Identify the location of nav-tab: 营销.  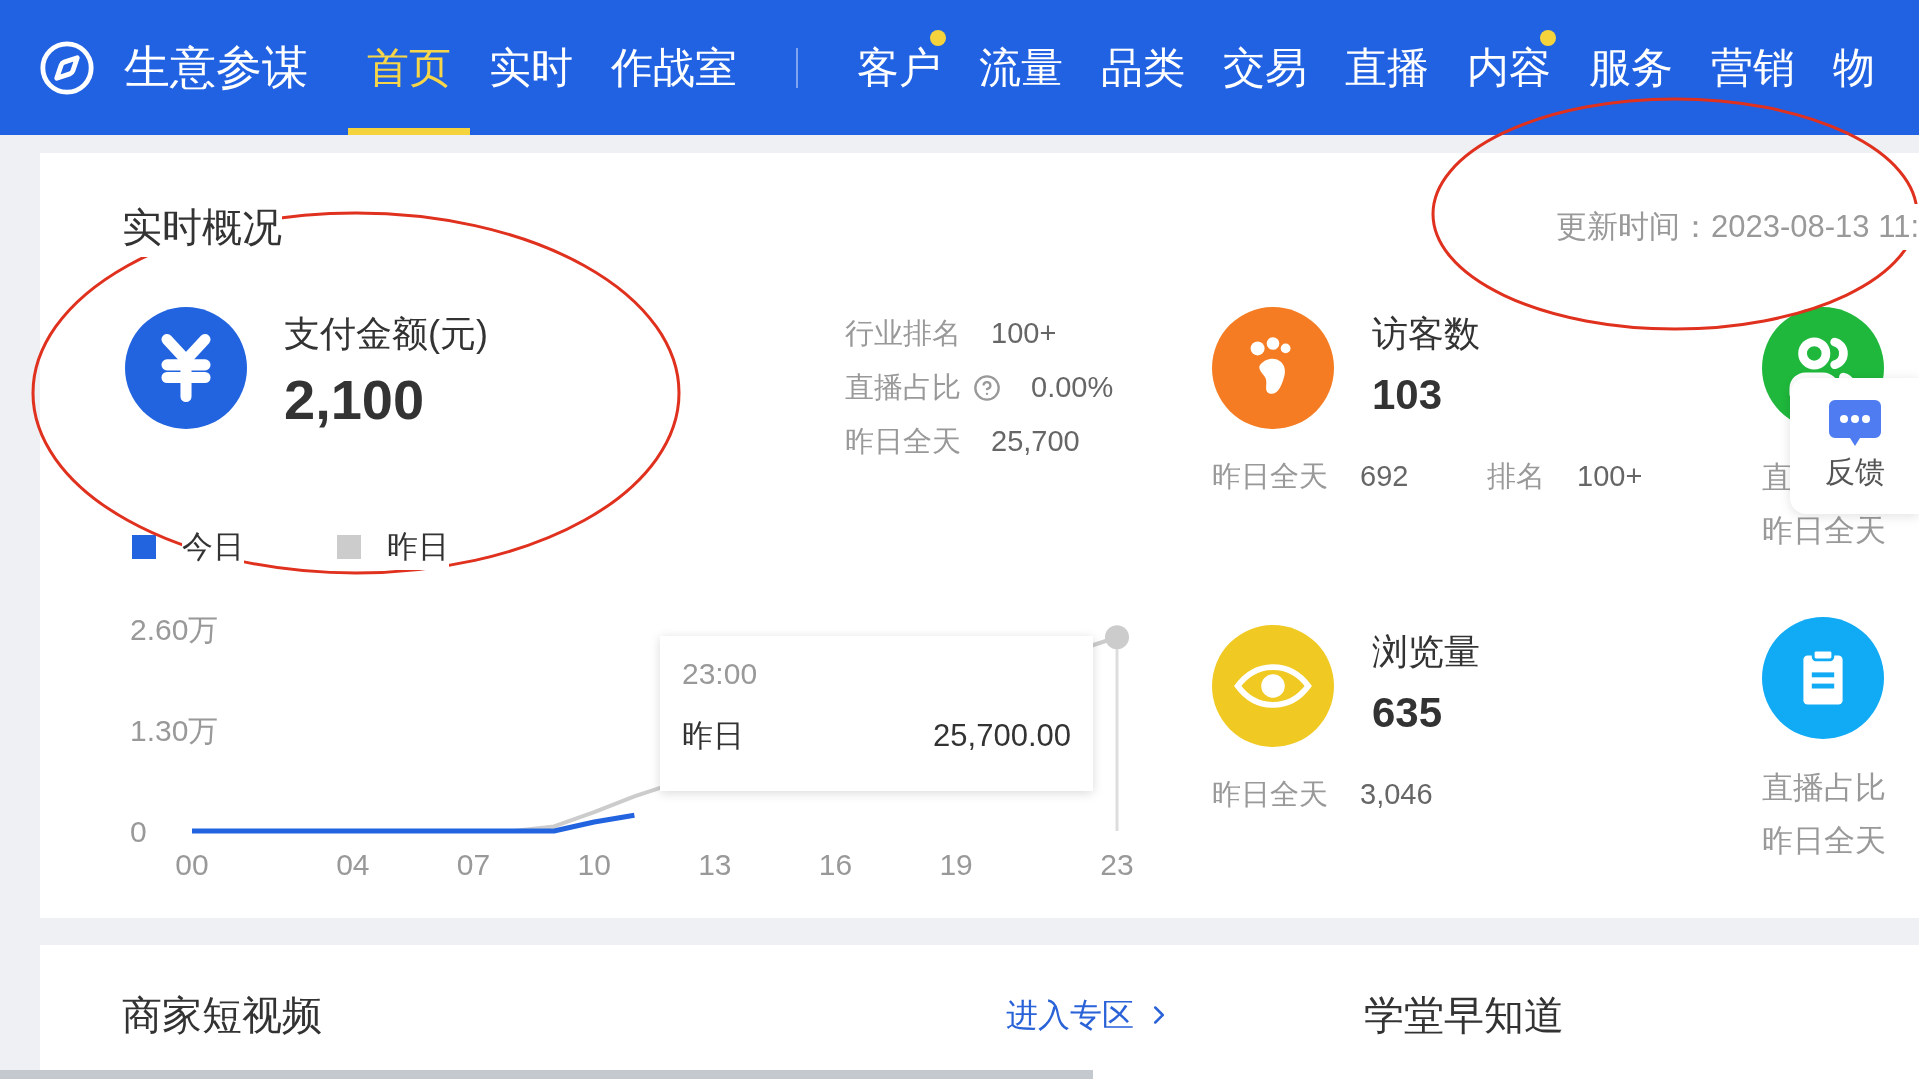
(1753, 67).